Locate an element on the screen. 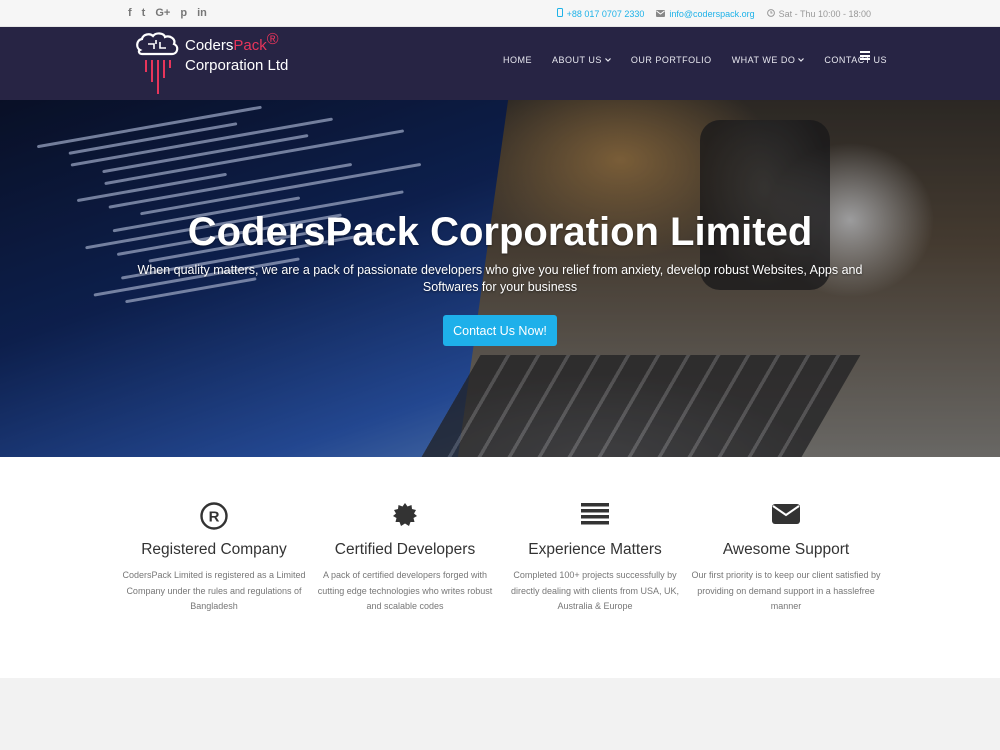  brand-name-line2: Corporation Ltd is located at coordinates (237, 65).